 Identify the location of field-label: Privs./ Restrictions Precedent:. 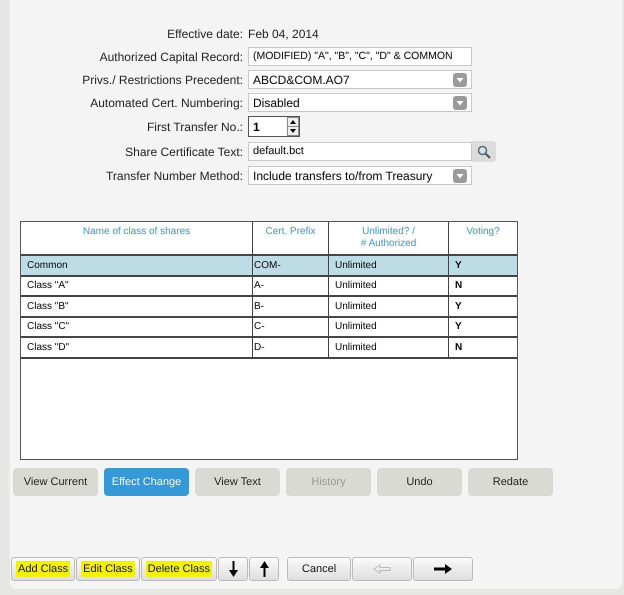
(162, 80).